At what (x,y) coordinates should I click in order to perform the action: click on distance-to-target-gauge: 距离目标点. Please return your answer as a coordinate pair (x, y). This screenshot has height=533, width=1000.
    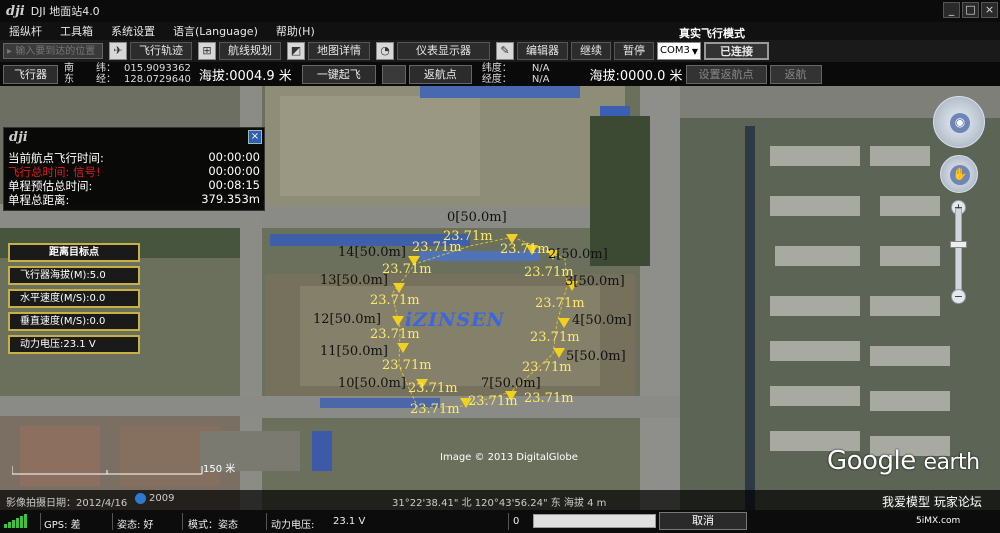
    Looking at the image, I should click on (74, 252).